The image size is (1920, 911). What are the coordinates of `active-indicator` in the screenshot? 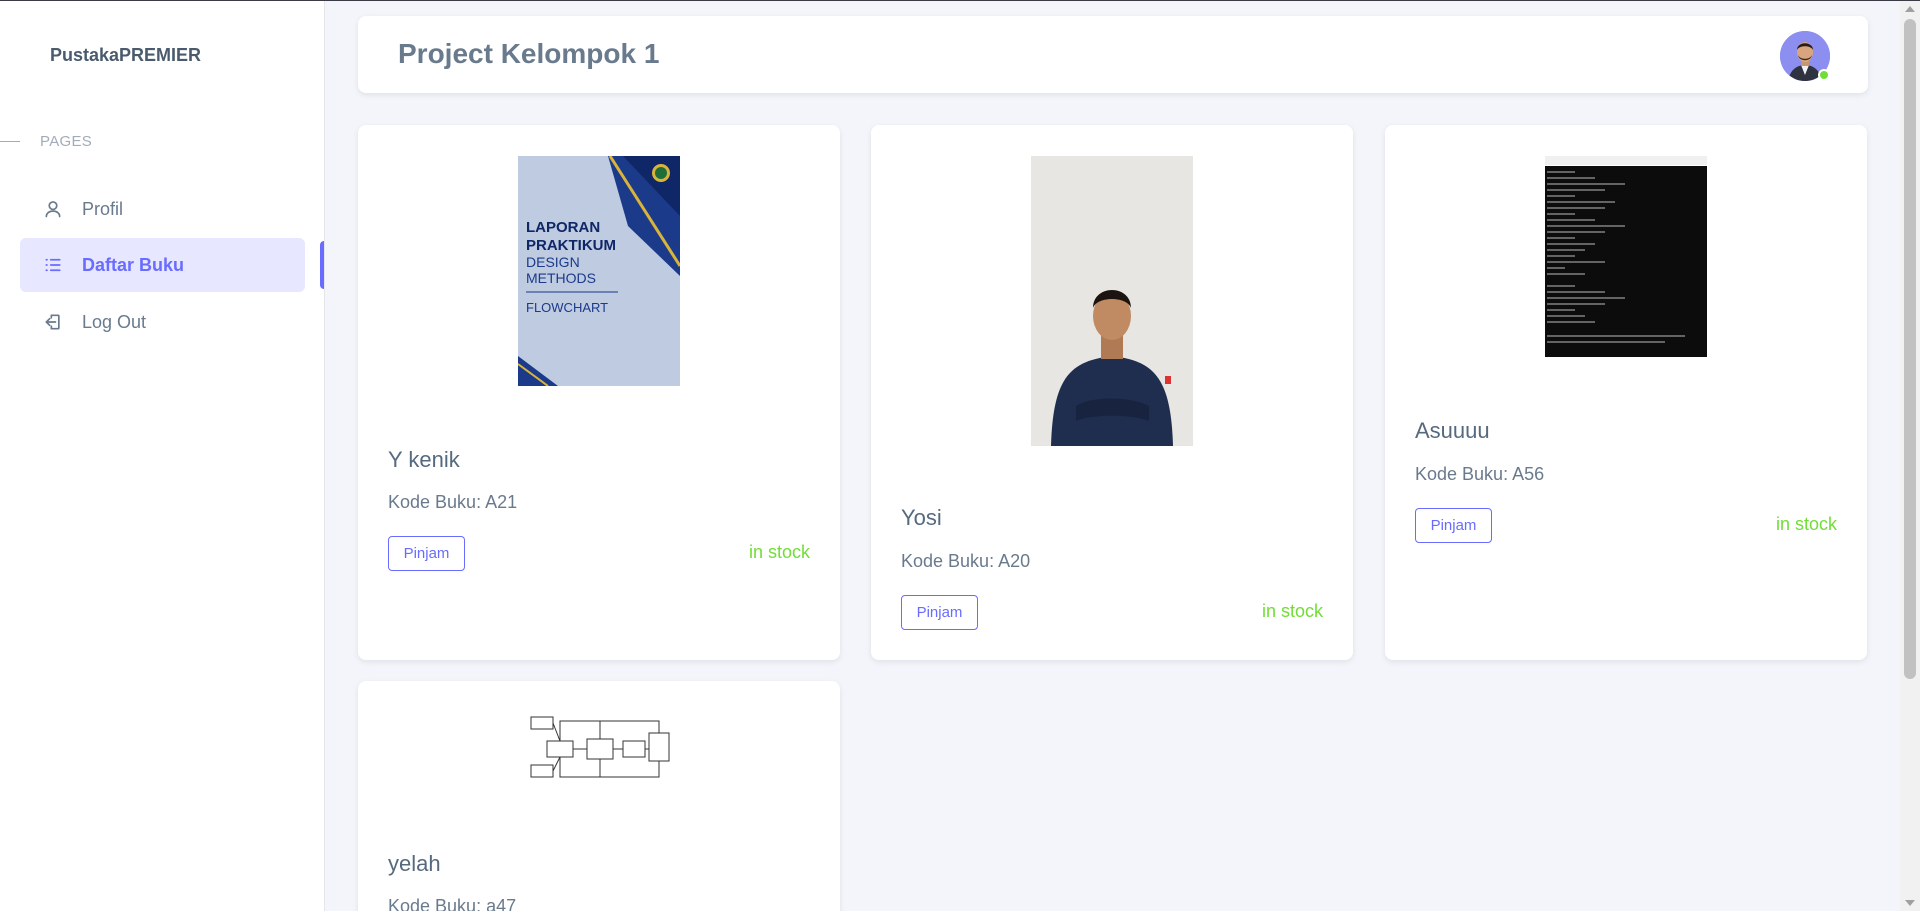 It's located at (322, 265).